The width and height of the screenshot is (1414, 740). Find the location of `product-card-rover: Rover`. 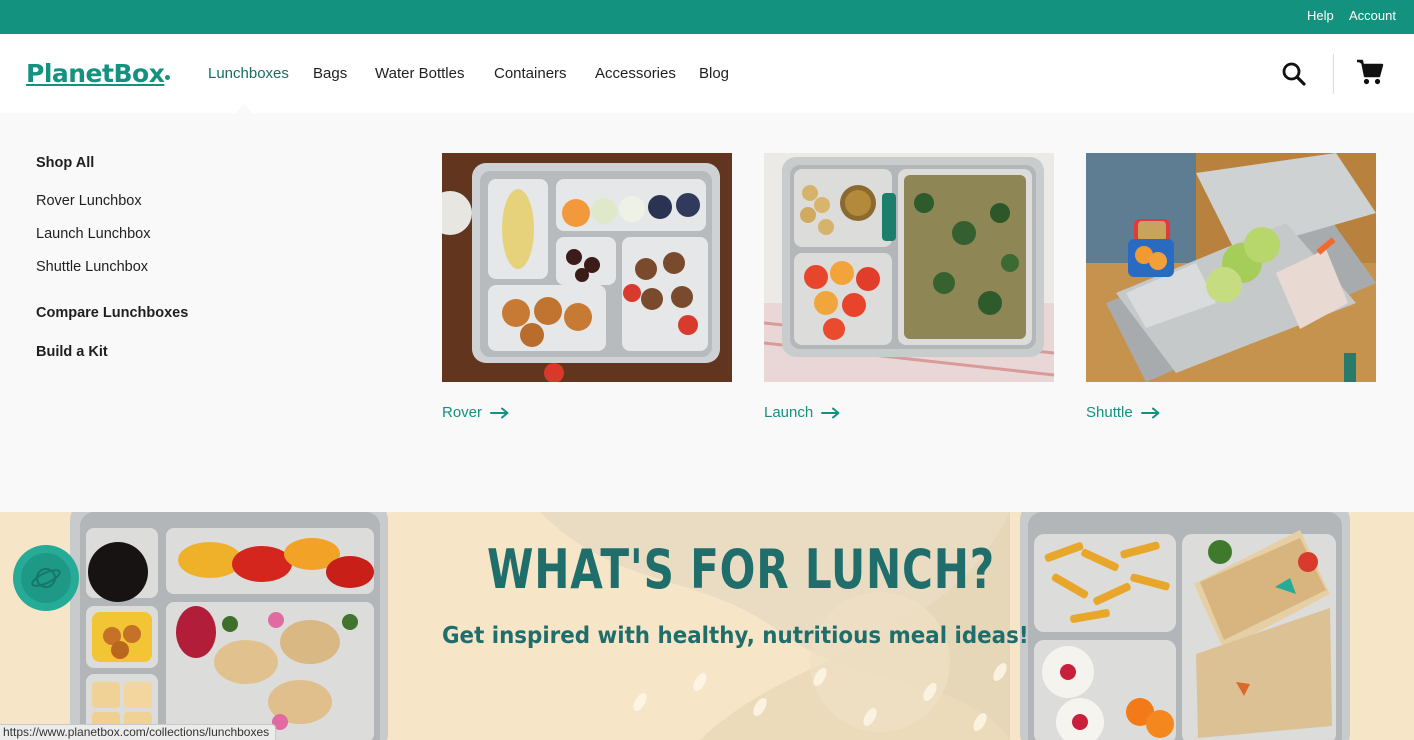

product-card-rover: Rover is located at coordinates (587, 287).